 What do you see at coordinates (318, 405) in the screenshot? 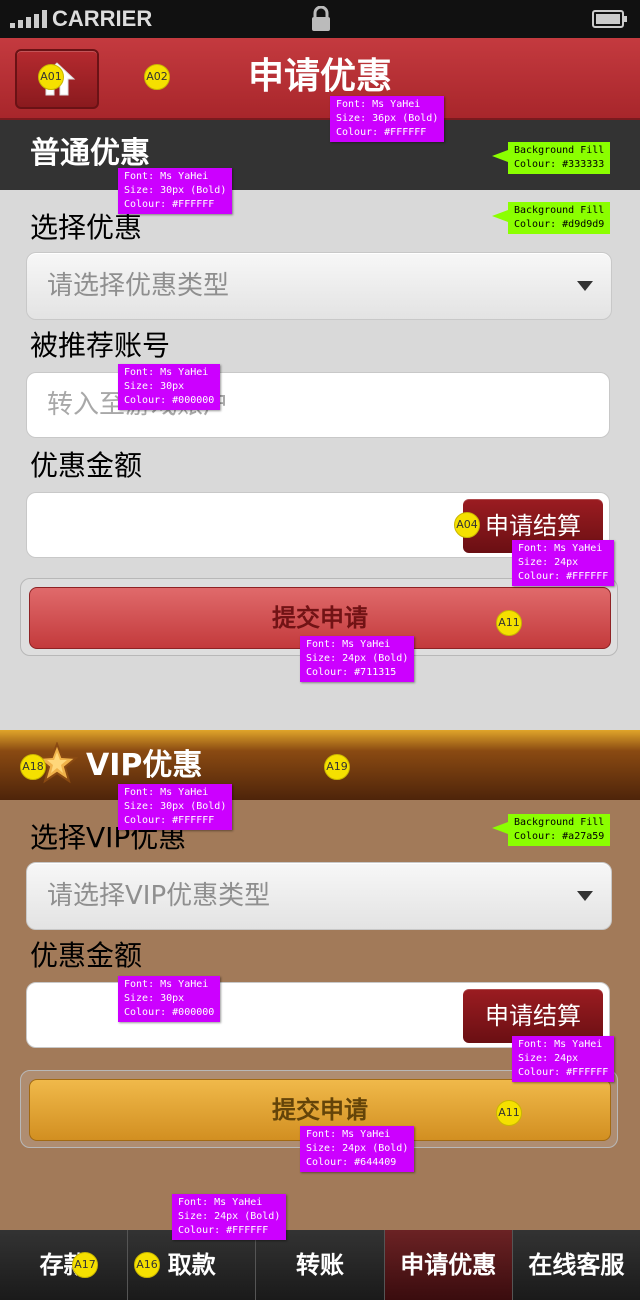
I see `account-input: 转入至游戏账户` at bounding box center [318, 405].